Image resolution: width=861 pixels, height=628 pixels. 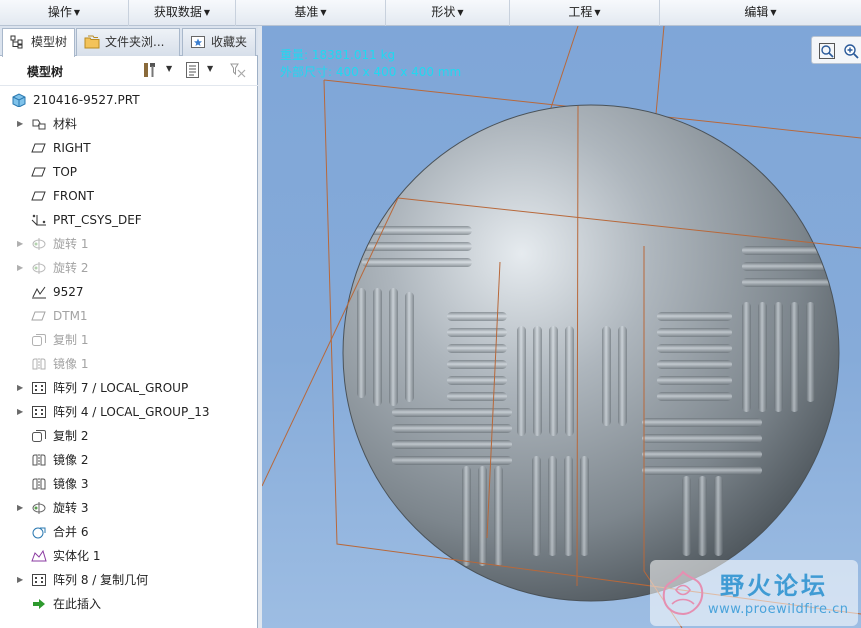 I want to click on tree-item: 复制 1, so click(x=128, y=340).